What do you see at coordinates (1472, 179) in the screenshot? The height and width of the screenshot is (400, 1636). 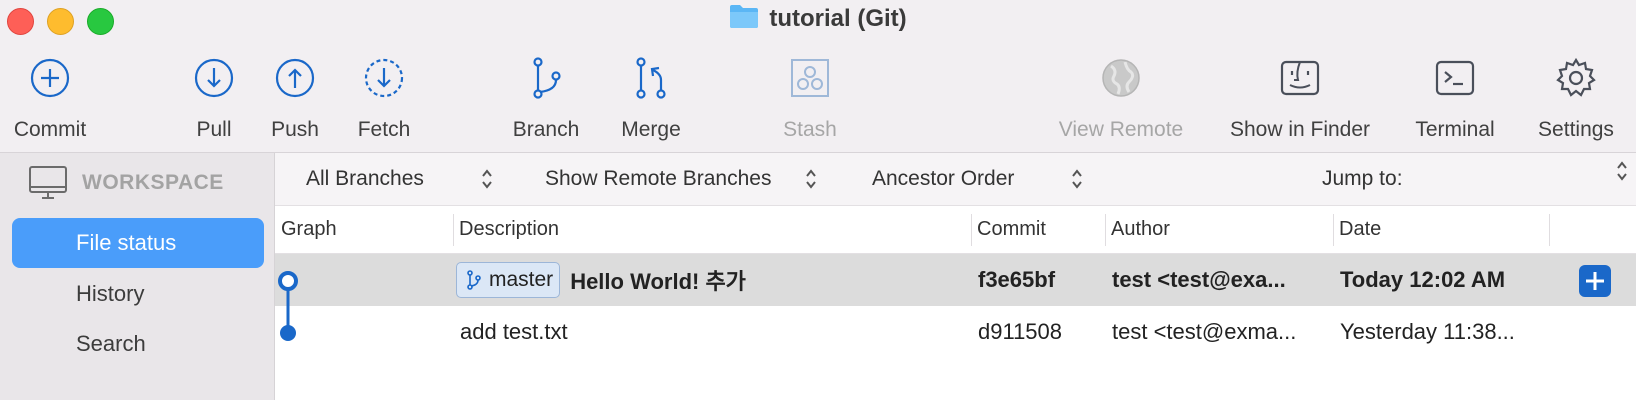 I see `jump-to-select: Jump to:` at bounding box center [1472, 179].